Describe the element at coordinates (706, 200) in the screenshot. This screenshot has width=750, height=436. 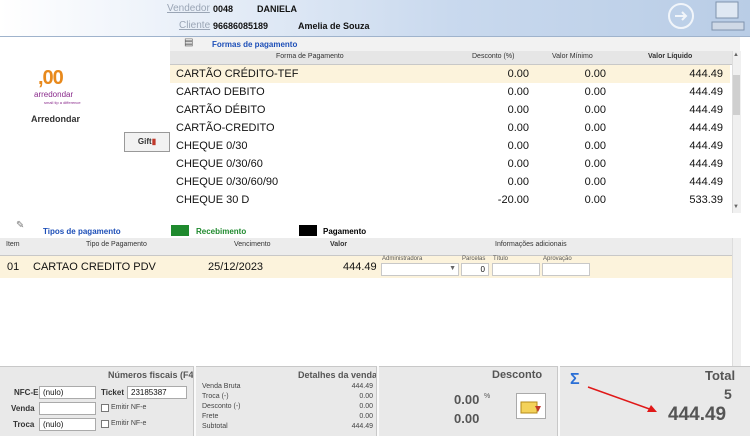
I see `cell-liquido: 533.39` at that location.